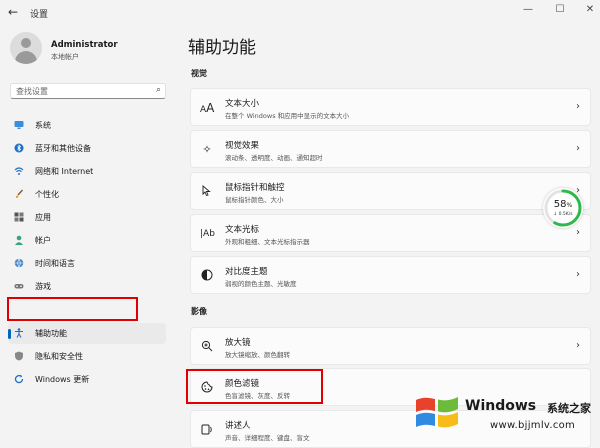  What do you see at coordinates (533, 425) in the screenshot?
I see `watermark-url: www.bjjmlv.com` at bounding box center [533, 425].